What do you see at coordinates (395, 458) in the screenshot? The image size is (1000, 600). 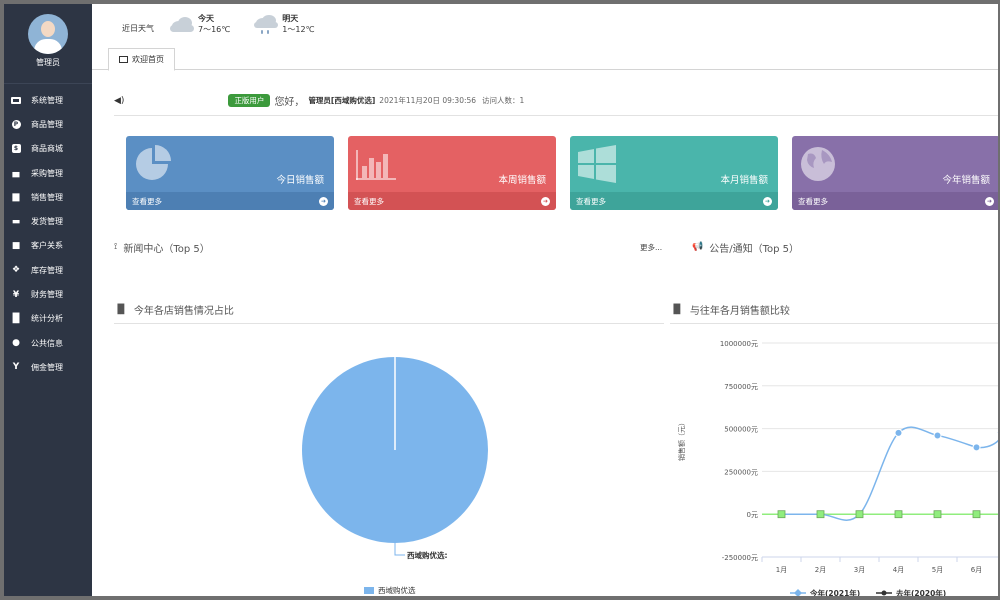 I see `pie-chart: 西域购优选:` at bounding box center [395, 458].